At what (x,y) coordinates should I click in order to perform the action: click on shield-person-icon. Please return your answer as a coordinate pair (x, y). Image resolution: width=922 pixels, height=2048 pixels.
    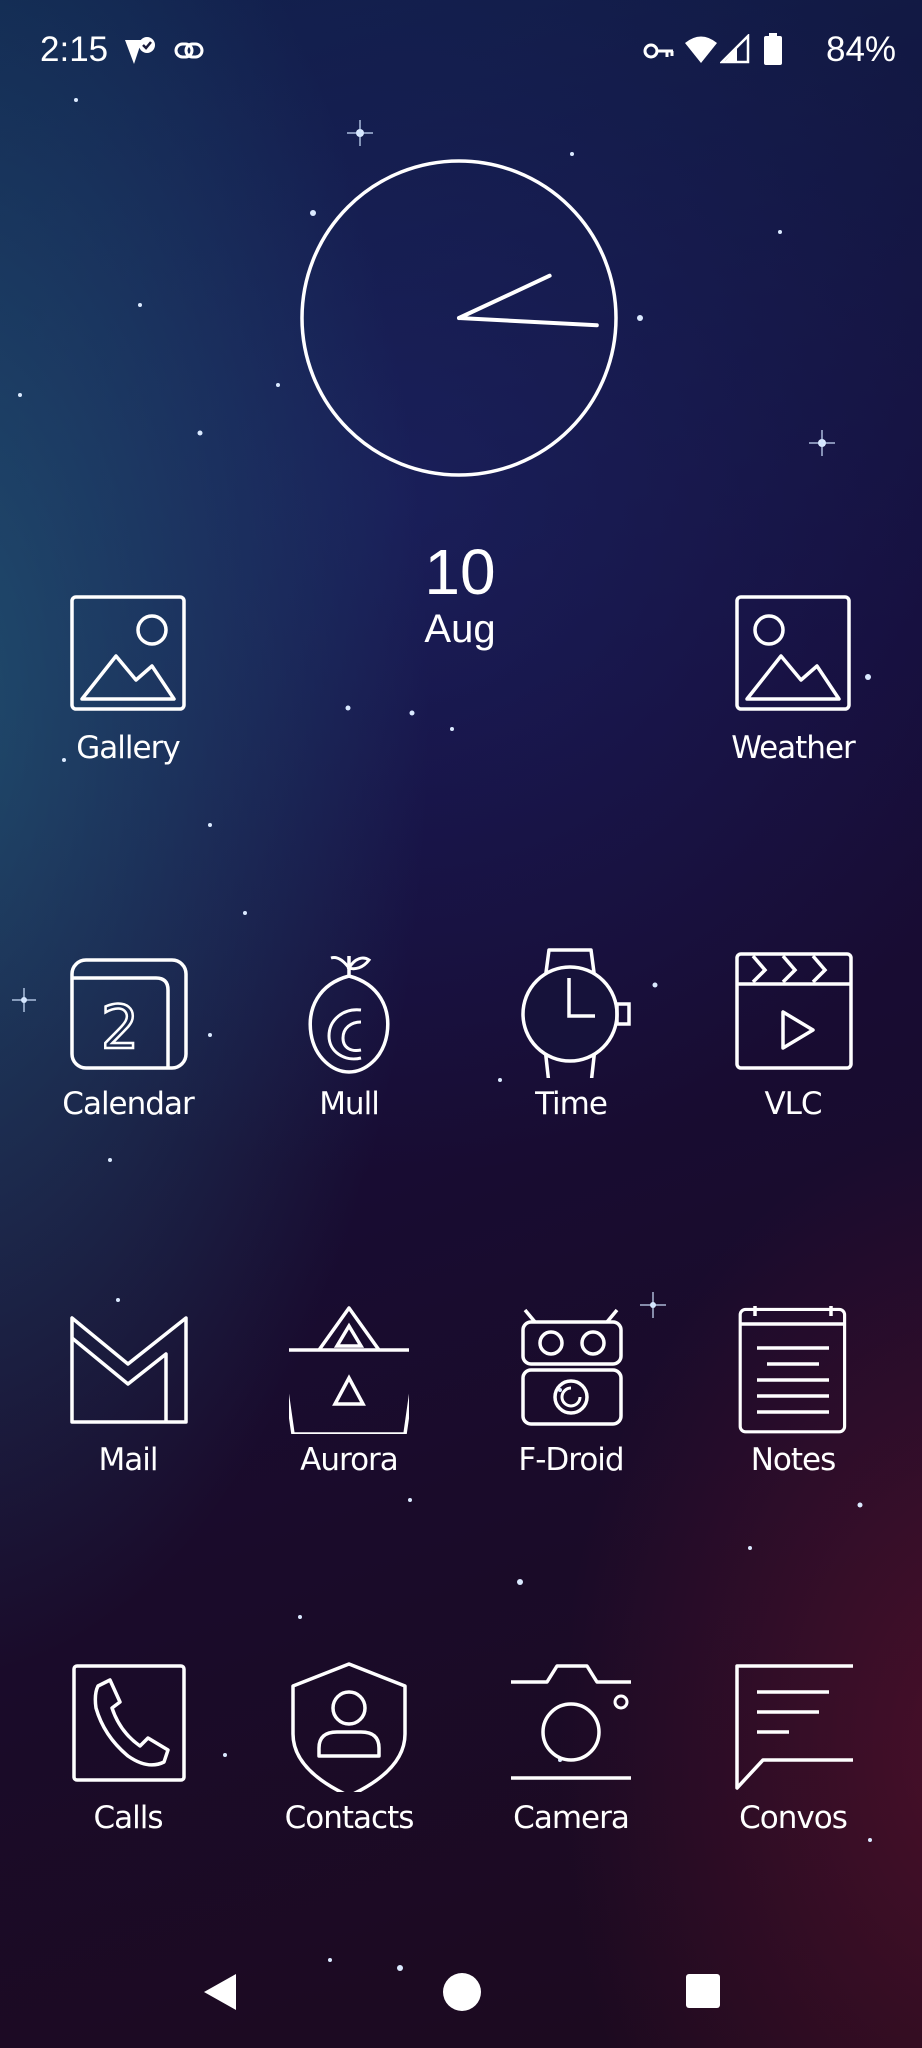
    Looking at the image, I should click on (349, 1727).